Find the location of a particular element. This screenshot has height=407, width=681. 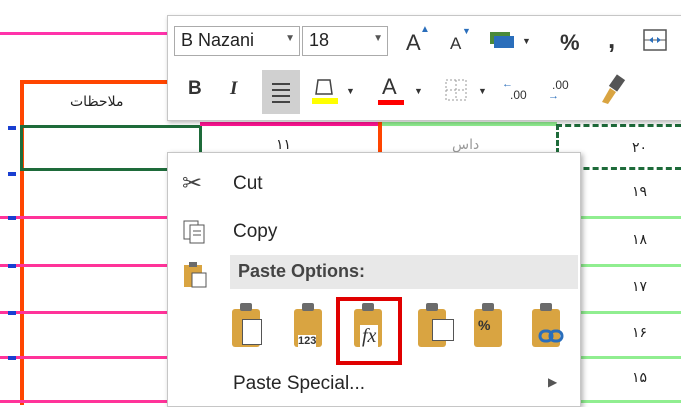

center-align-button is located at coordinates (281, 92).